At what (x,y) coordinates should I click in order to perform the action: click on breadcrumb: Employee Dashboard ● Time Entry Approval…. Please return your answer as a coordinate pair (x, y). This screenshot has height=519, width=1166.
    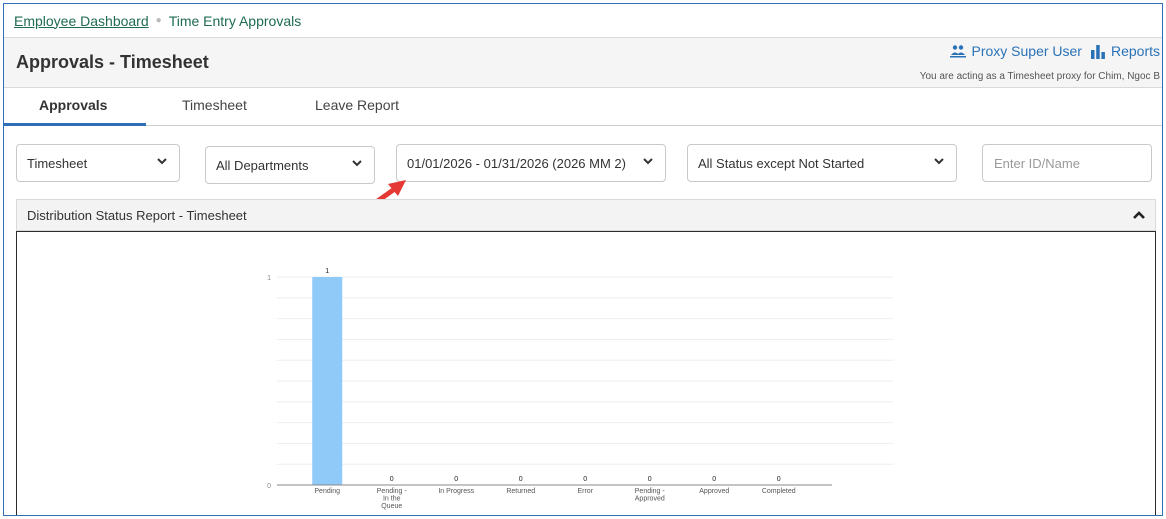
    Looking at the image, I should click on (583, 21).